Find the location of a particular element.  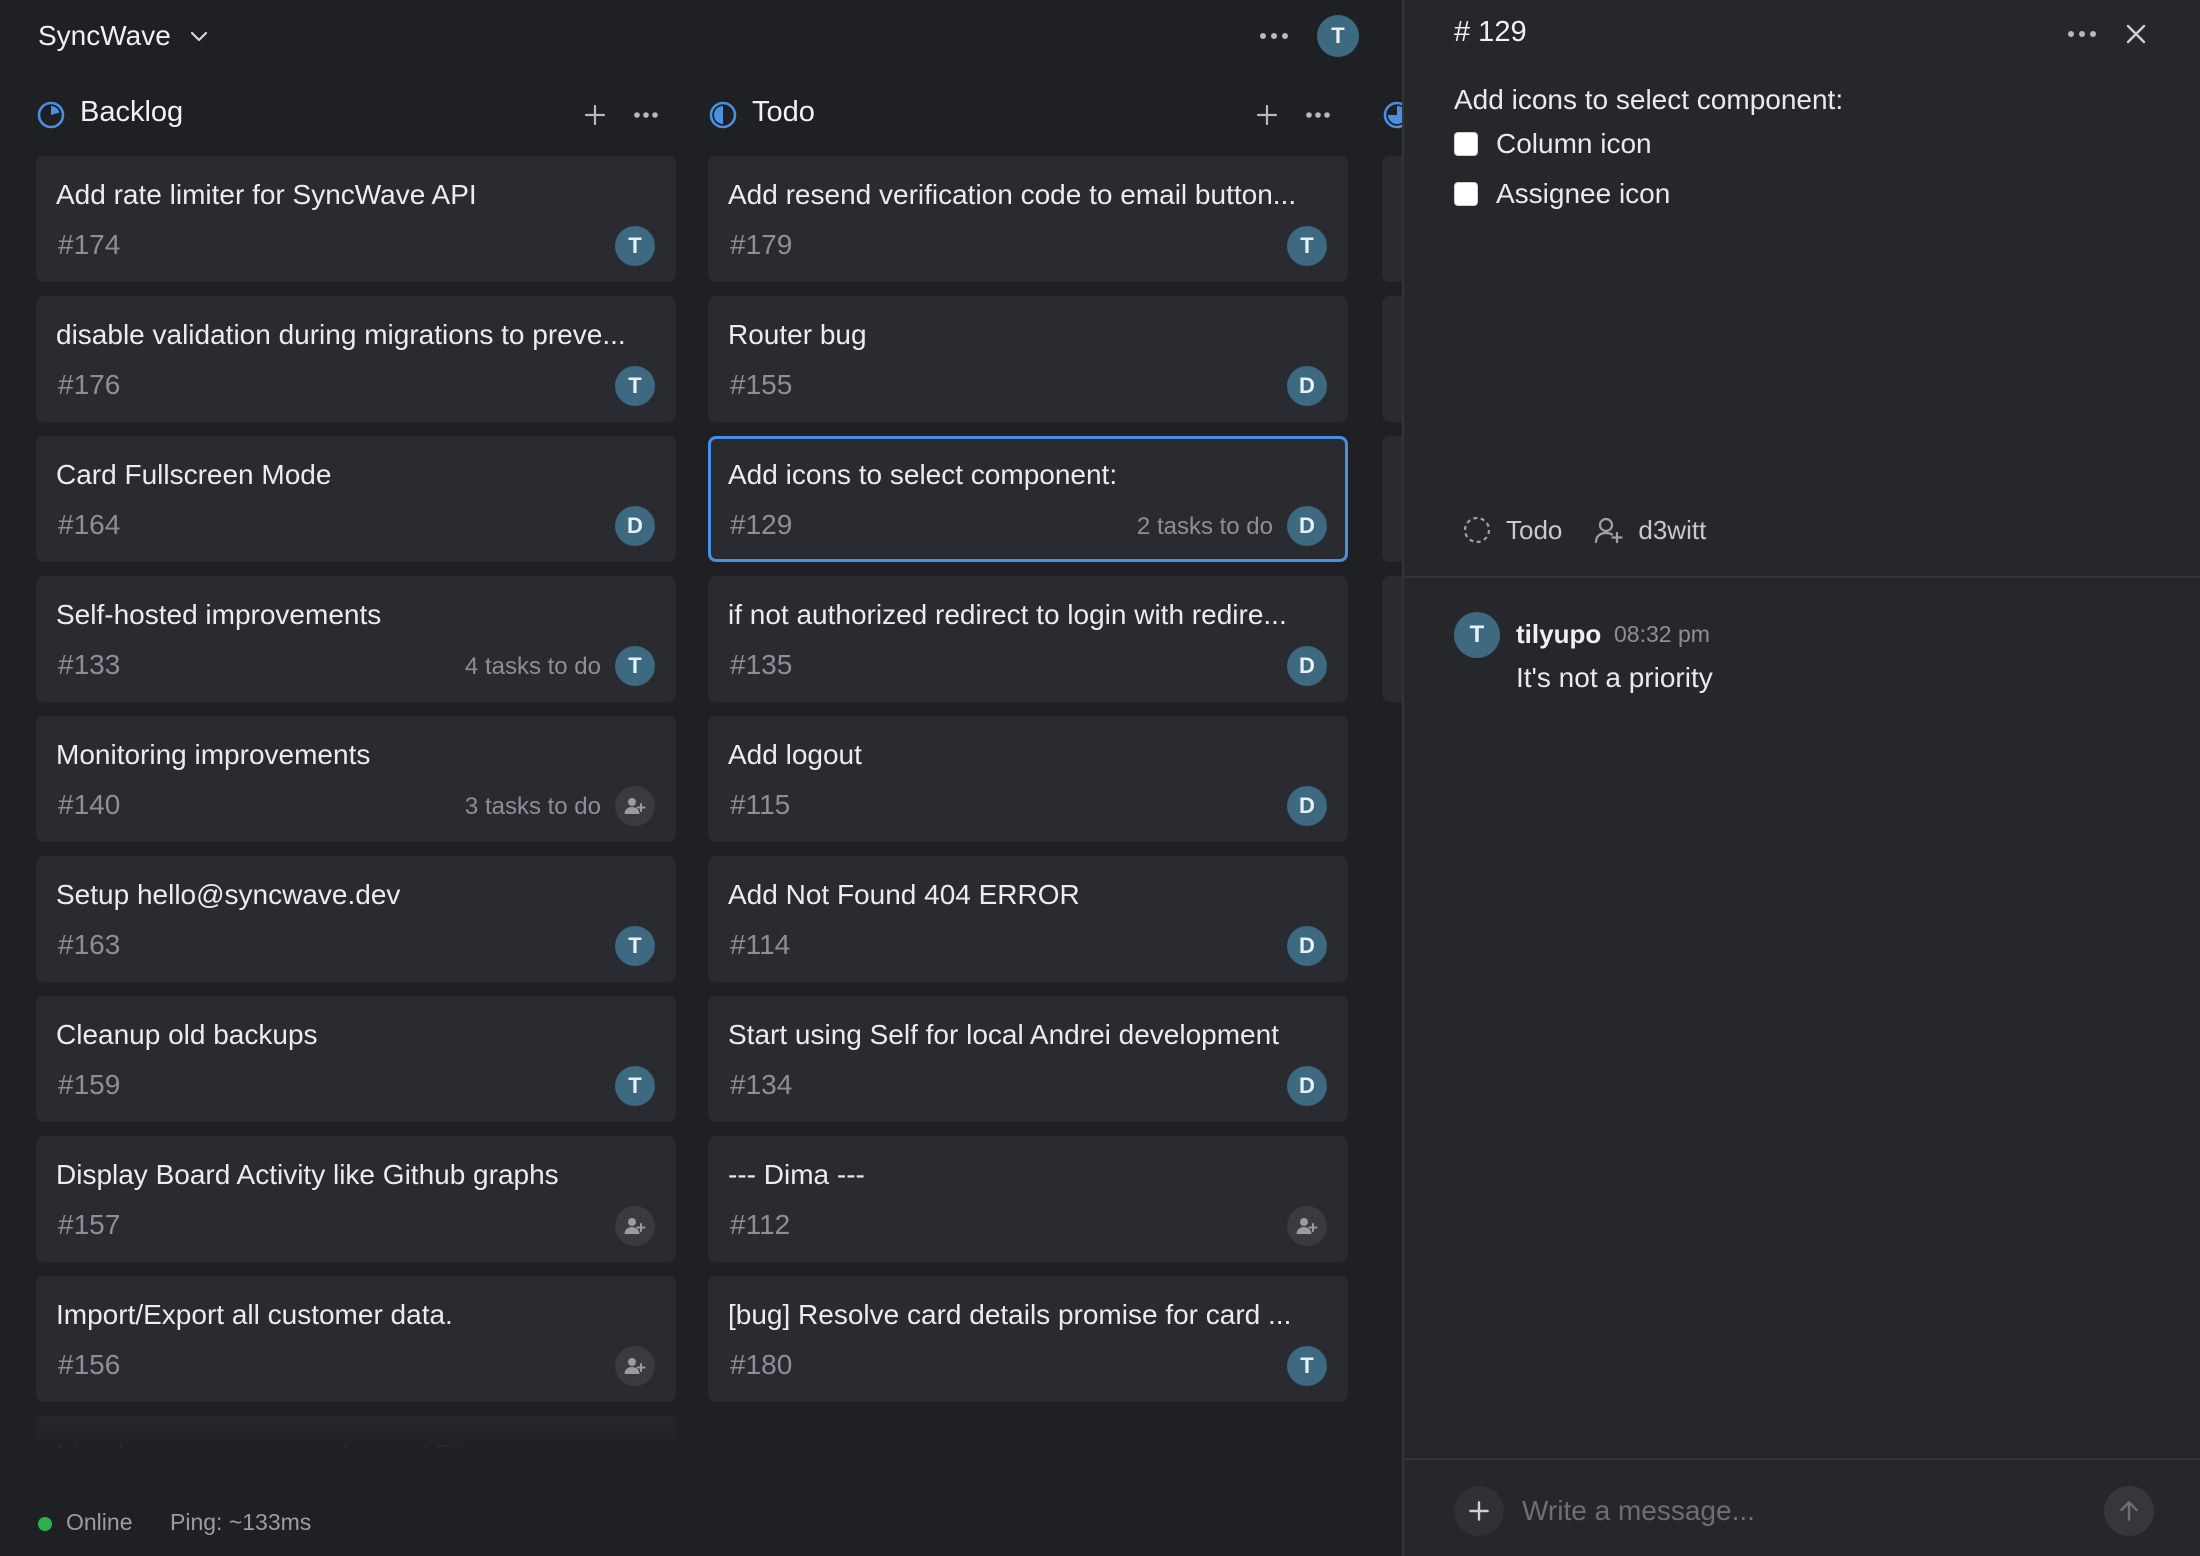

card-number: #114 is located at coordinates (760, 944).